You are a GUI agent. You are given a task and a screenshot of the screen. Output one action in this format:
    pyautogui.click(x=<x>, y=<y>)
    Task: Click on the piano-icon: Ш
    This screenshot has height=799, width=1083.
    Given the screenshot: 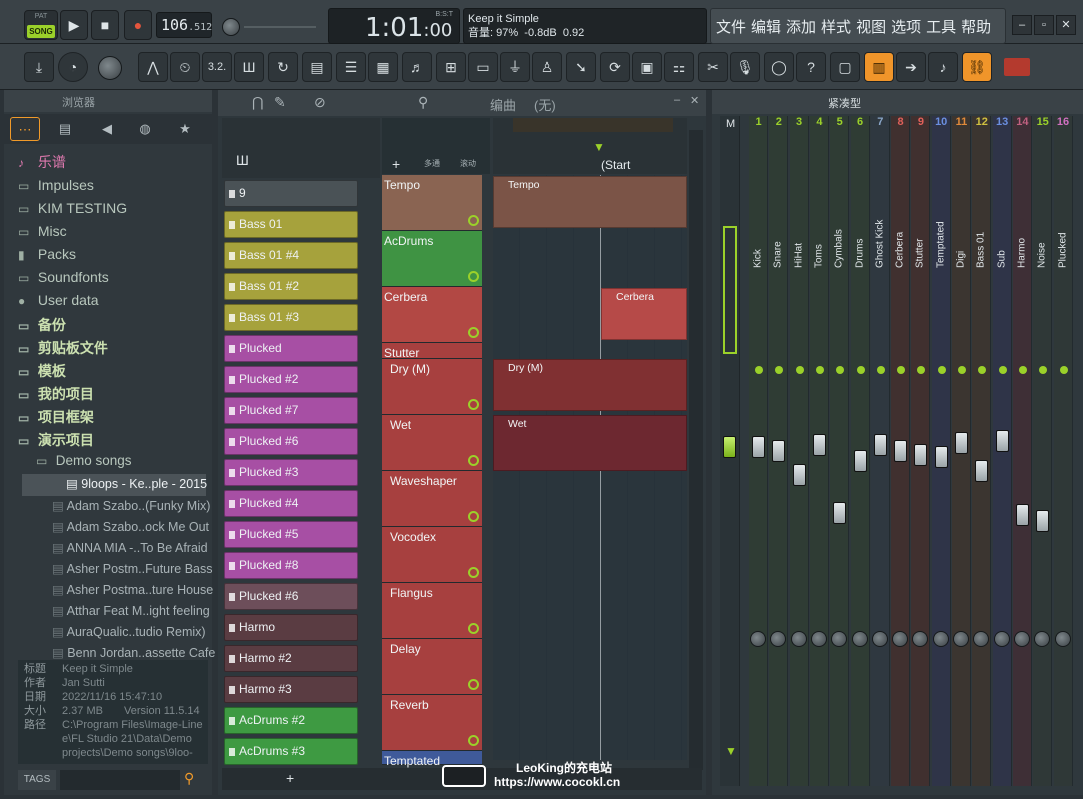 What is the action you would take?
    pyautogui.click(x=242, y=160)
    